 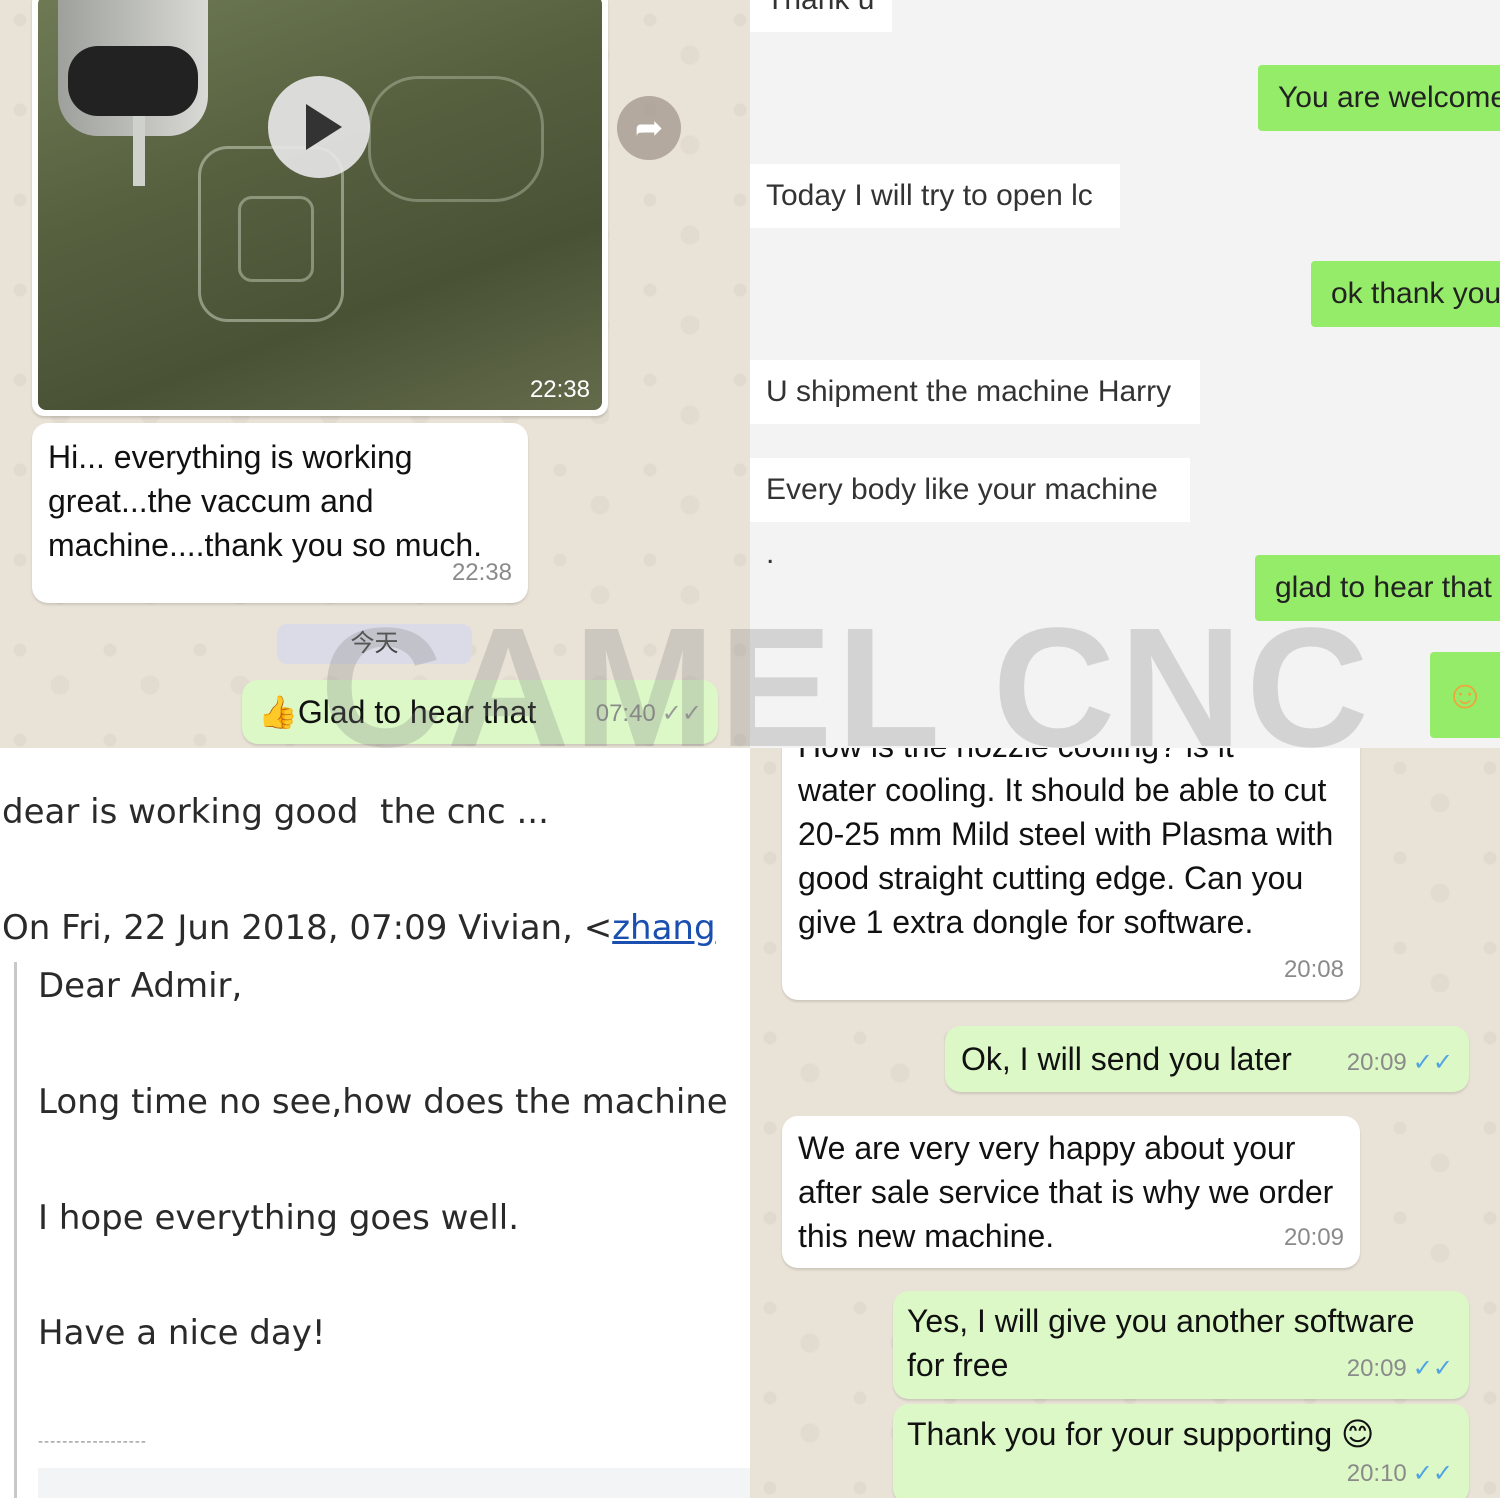 I want to click on video-thumbnail: 22:38, so click(x=320, y=205).